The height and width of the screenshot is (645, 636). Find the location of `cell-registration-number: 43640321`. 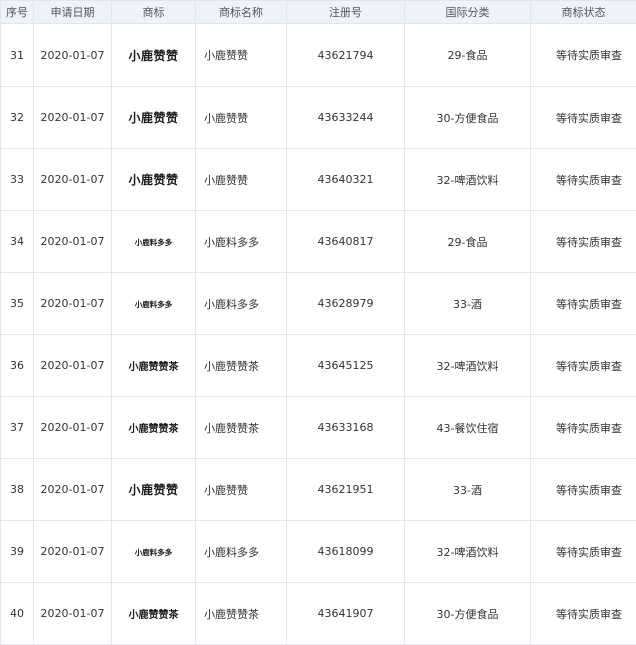

cell-registration-number: 43640321 is located at coordinates (346, 180).